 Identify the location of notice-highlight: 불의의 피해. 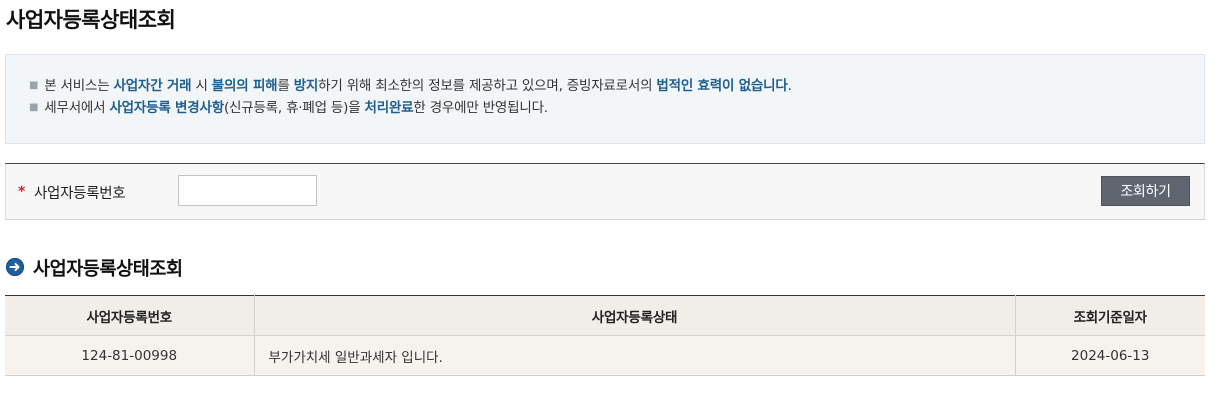
(244, 86).